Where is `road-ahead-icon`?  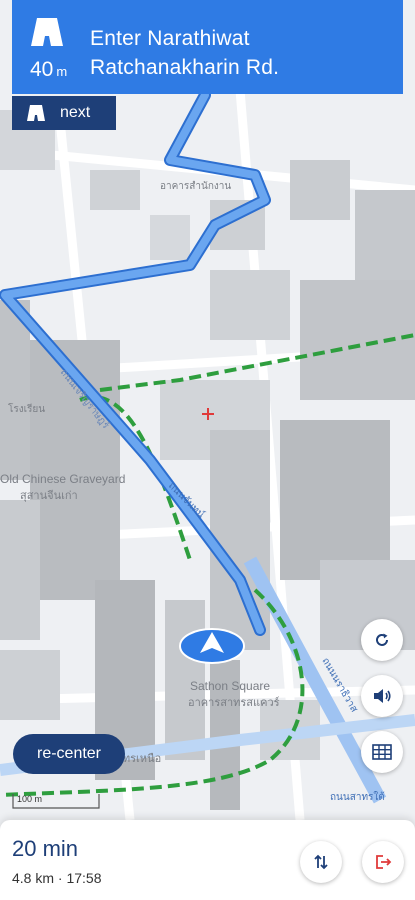 road-ahead-icon is located at coordinates (47, 32).